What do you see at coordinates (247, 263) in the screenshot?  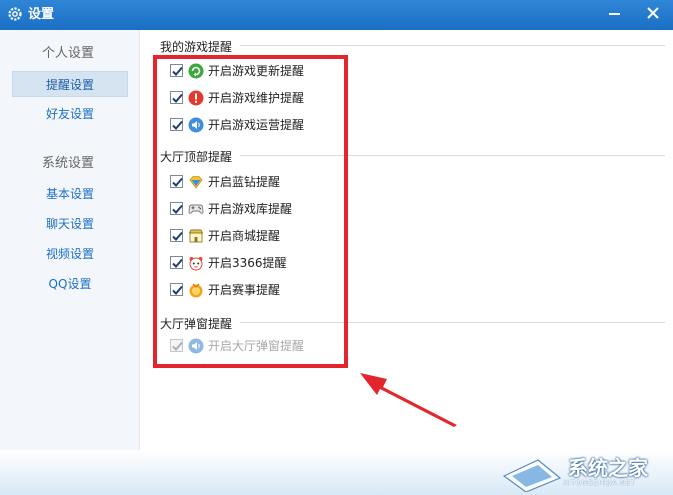 I see `option-label: 开启3366提醒` at bounding box center [247, 263].